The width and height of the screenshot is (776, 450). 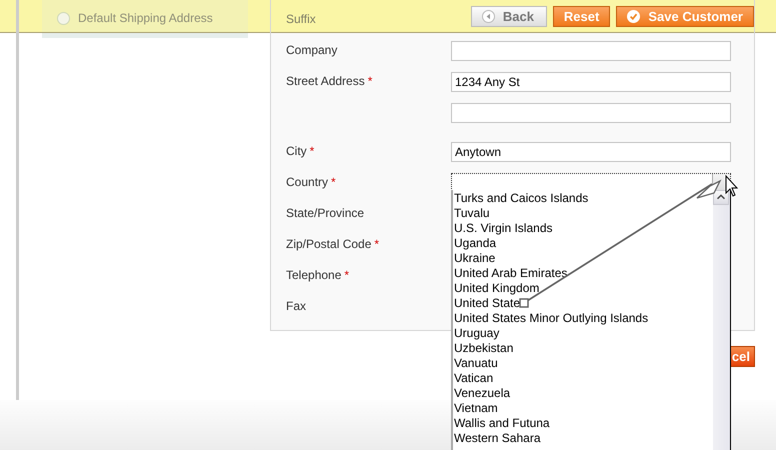 I want to click on country-option: Vanuatu, so click(x=583, y=363).